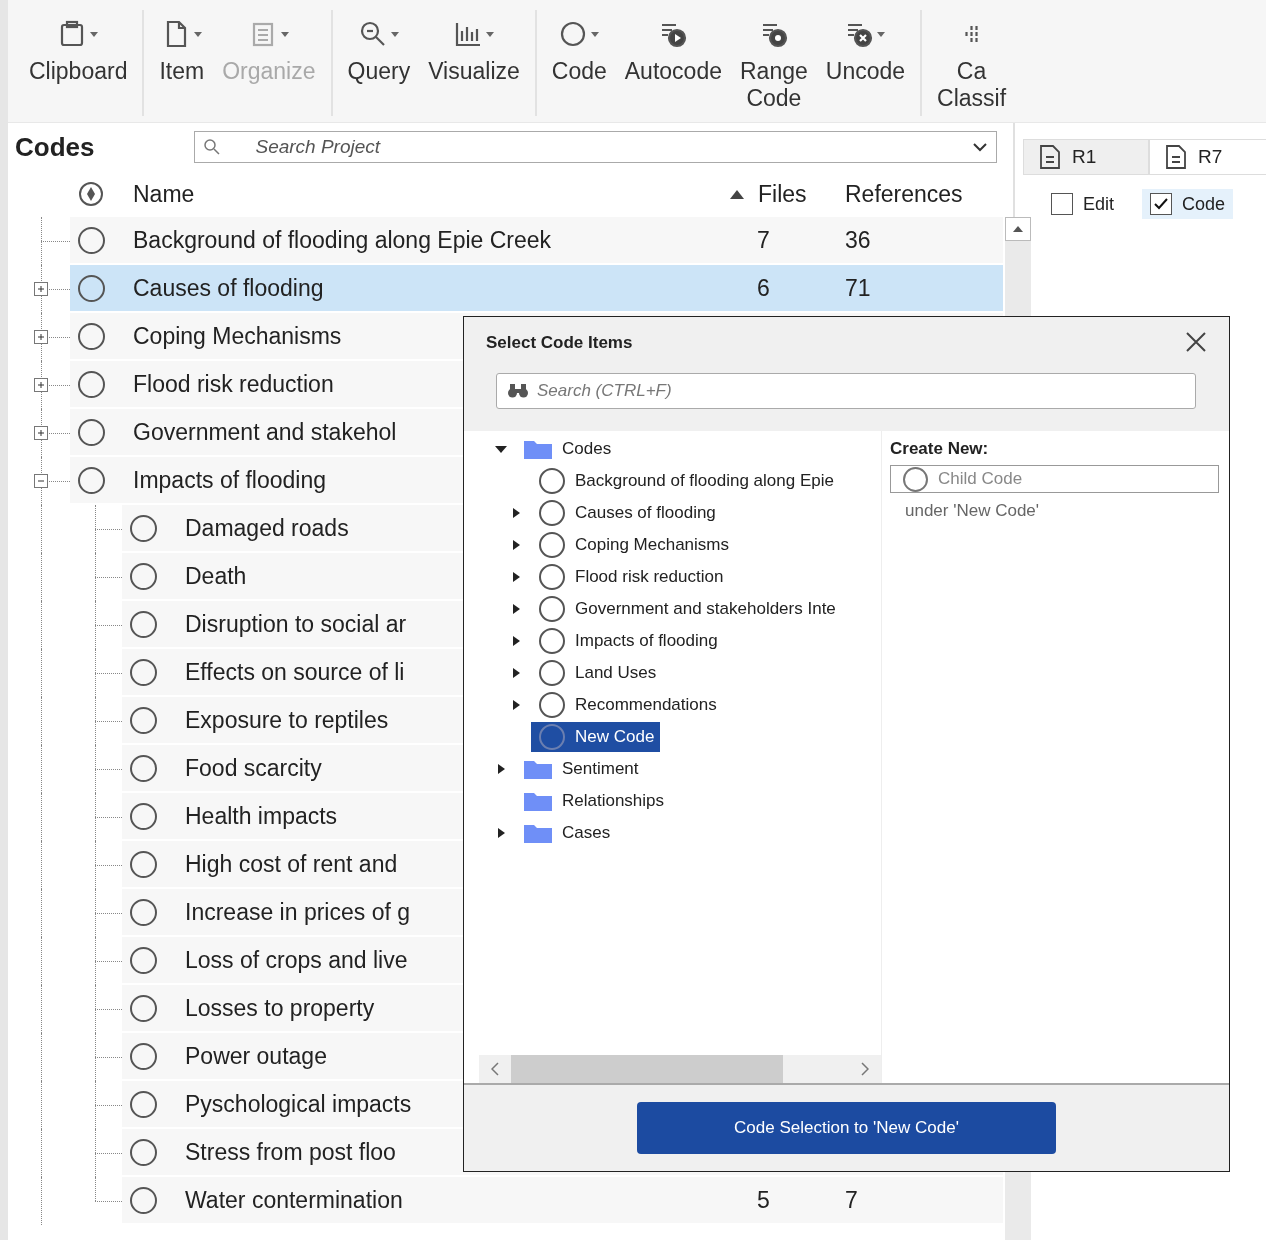  What do you see at coordinates (495, 1069) in the screenshot?
I see `scroll-left-icon` at bounding box center [495, 1069].